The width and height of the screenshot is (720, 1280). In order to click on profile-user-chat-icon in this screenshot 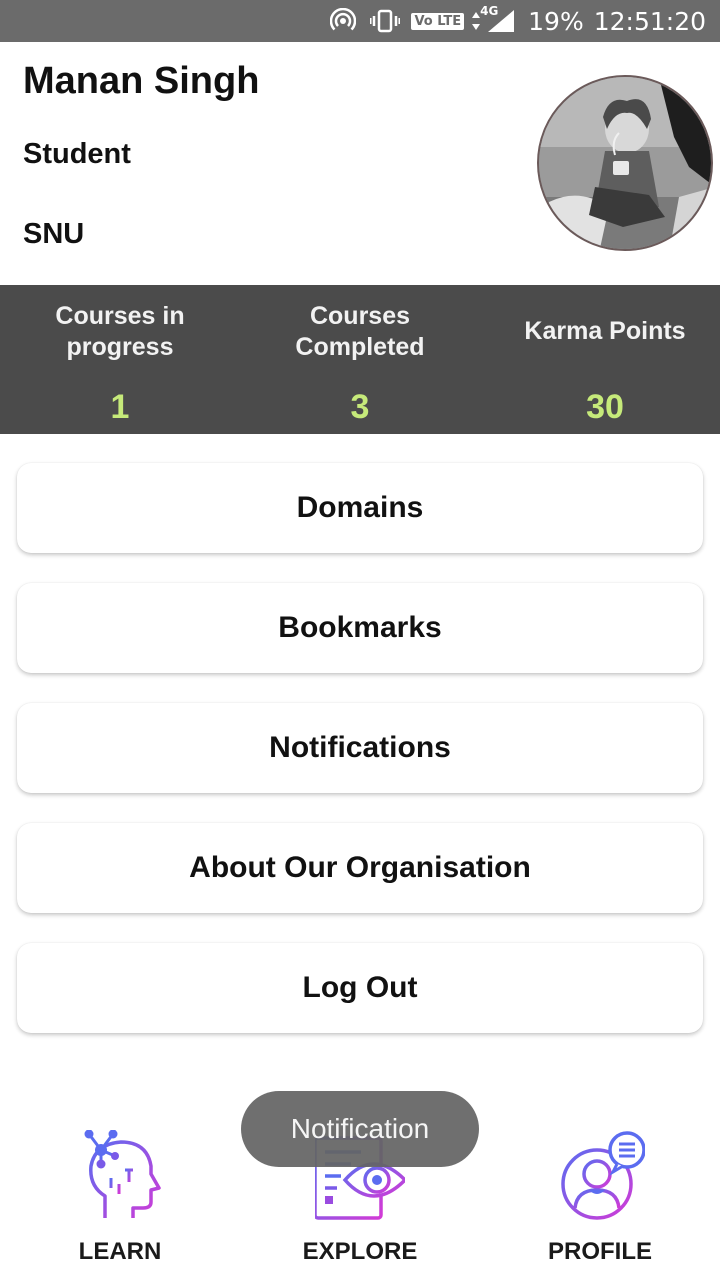, I will do `click(603, 1175)`.